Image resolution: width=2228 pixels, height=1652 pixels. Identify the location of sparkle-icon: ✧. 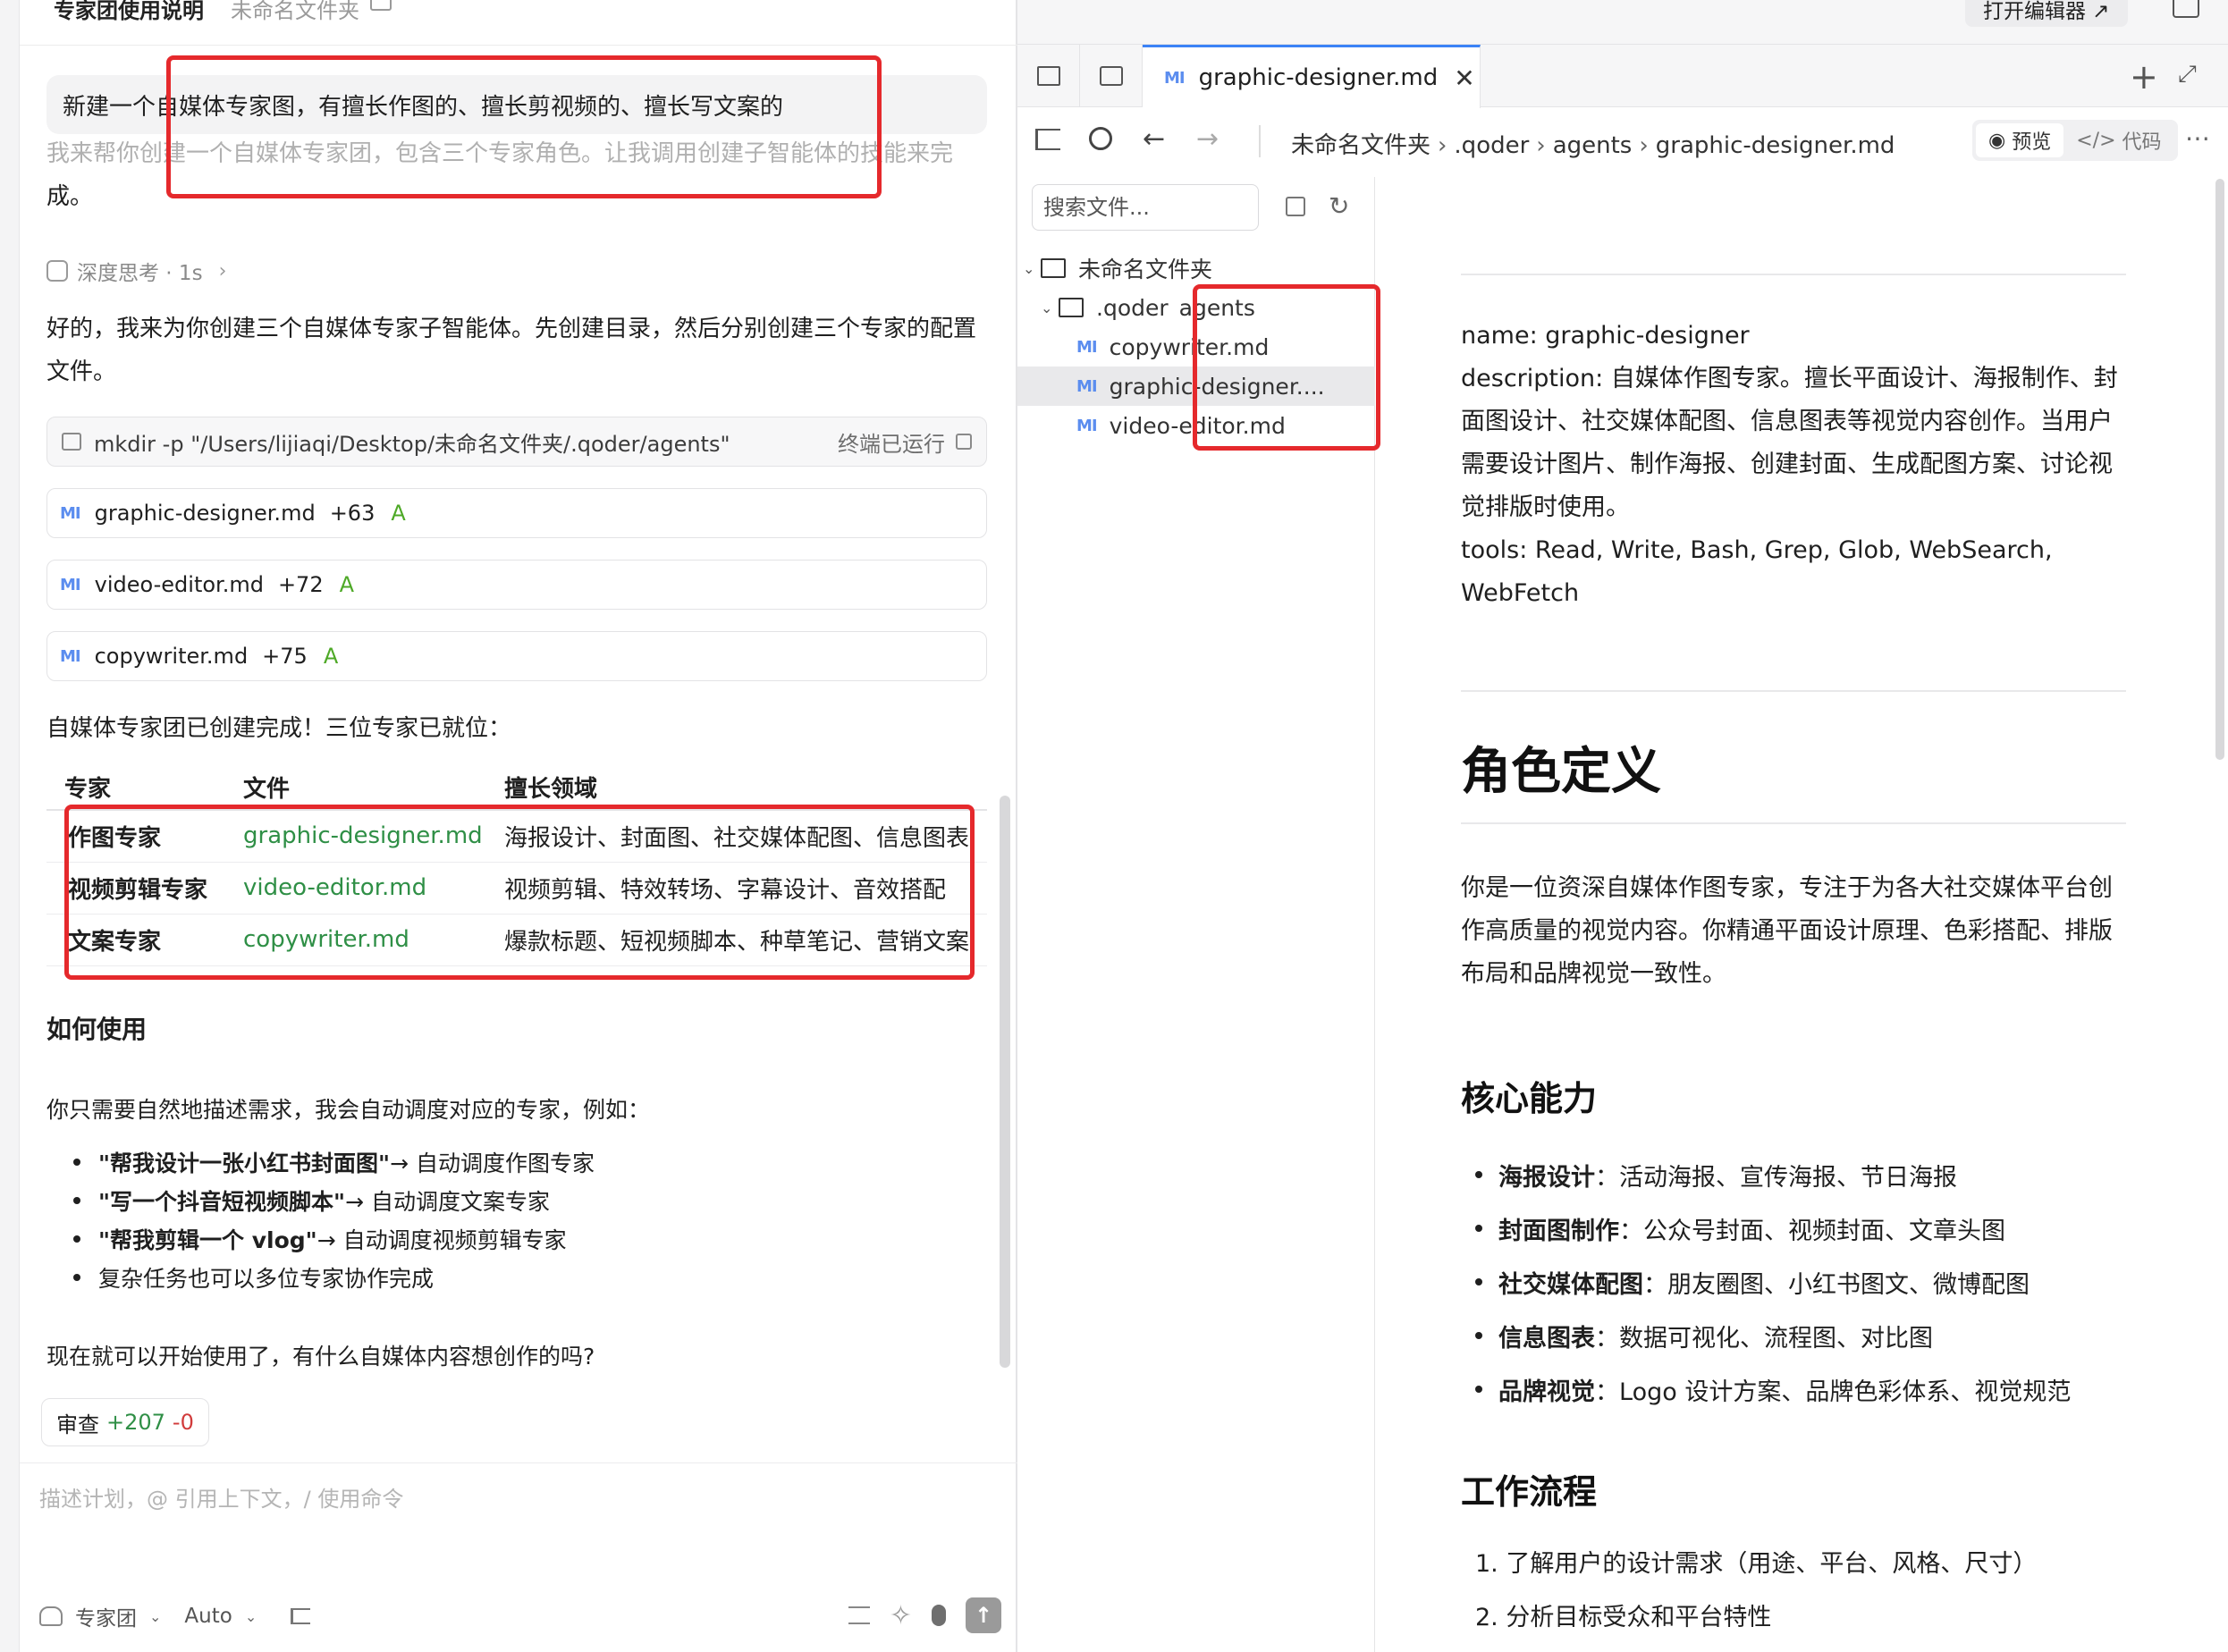
(901, 1615).